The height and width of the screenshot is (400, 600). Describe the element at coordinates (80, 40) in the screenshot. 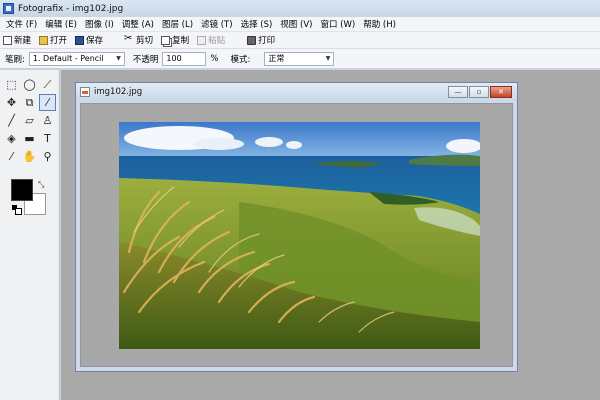

I see `floppy-disk-icon` at that location.